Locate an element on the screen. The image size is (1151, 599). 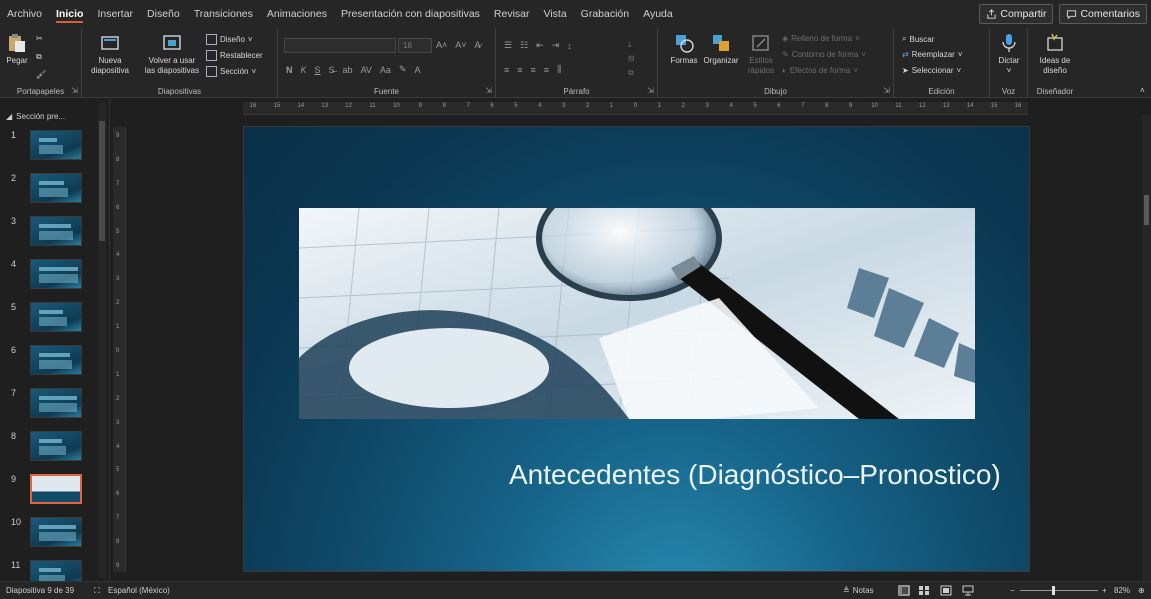
tab-grabacion: Grabación is located at coordinates (605, 14).